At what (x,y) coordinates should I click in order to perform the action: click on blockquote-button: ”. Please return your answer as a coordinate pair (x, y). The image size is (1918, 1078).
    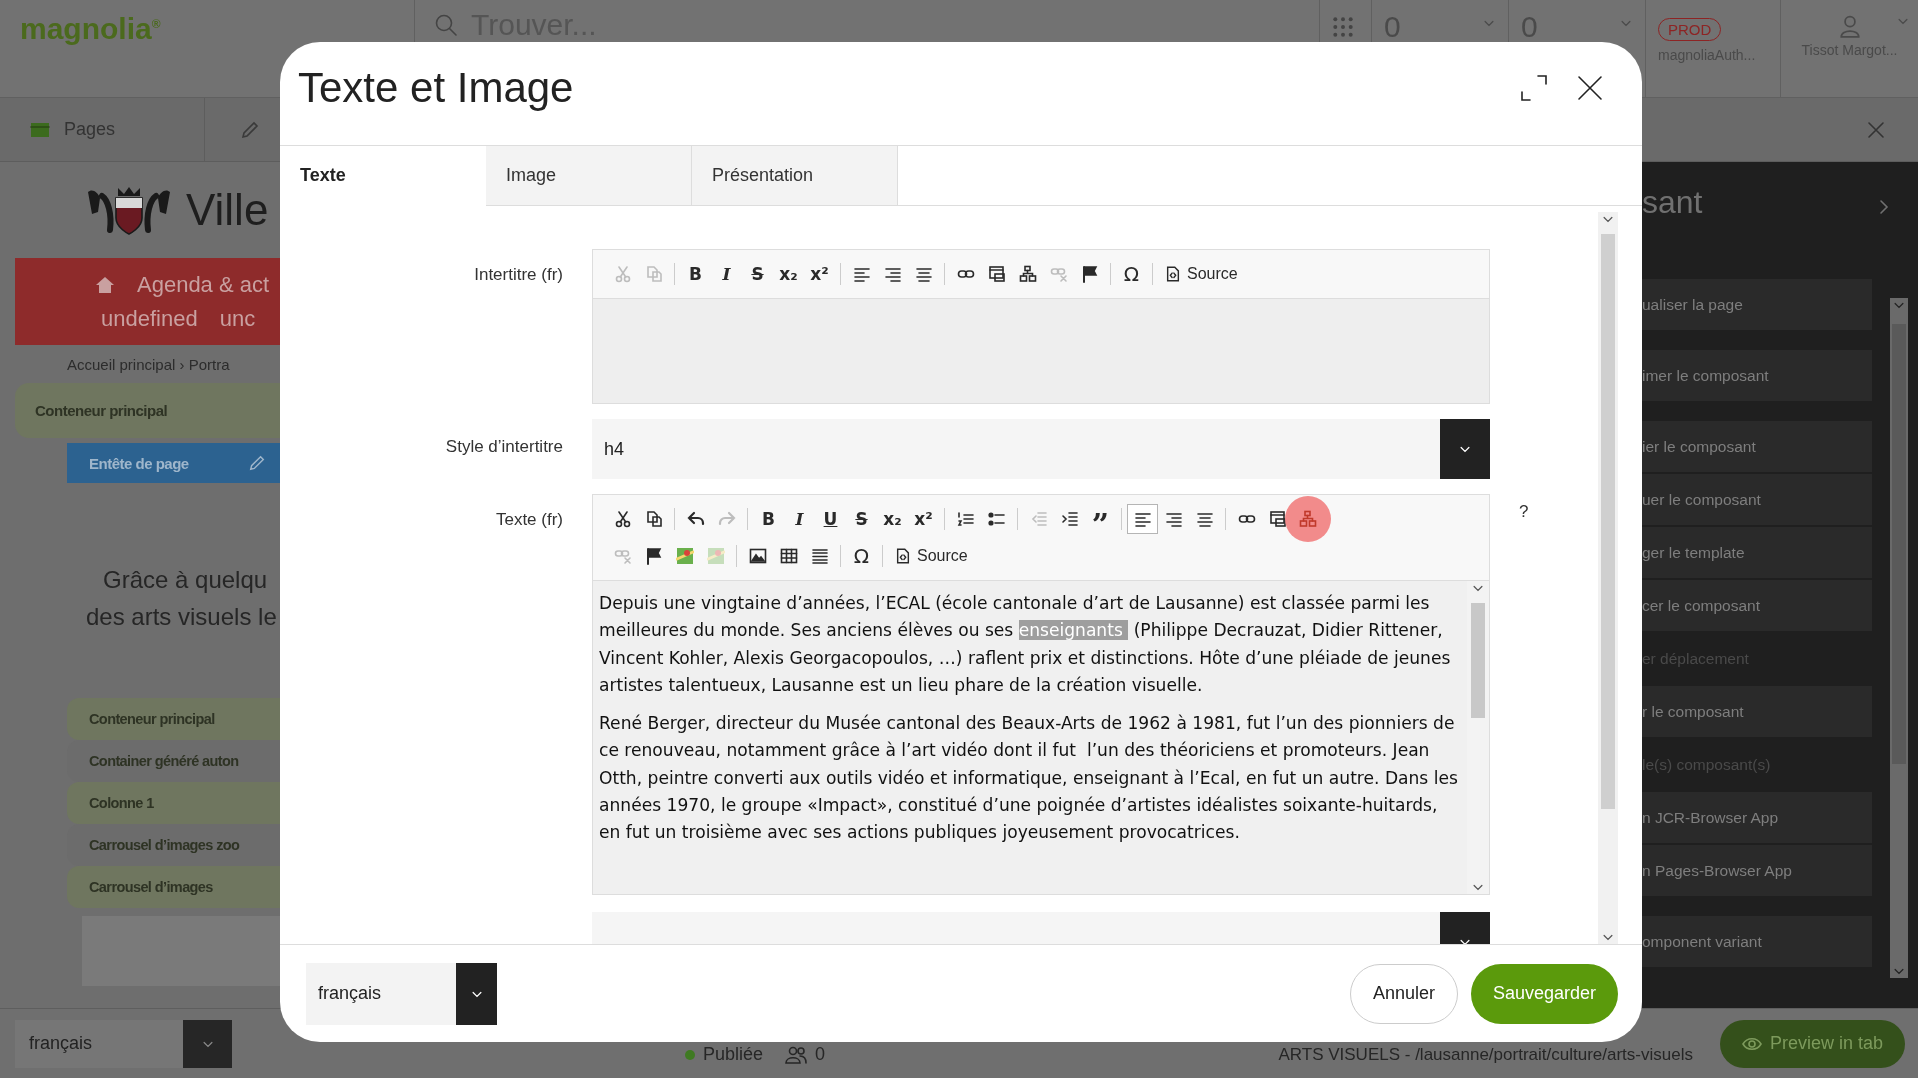
    Looking at the image, I should click on (1100, 519).